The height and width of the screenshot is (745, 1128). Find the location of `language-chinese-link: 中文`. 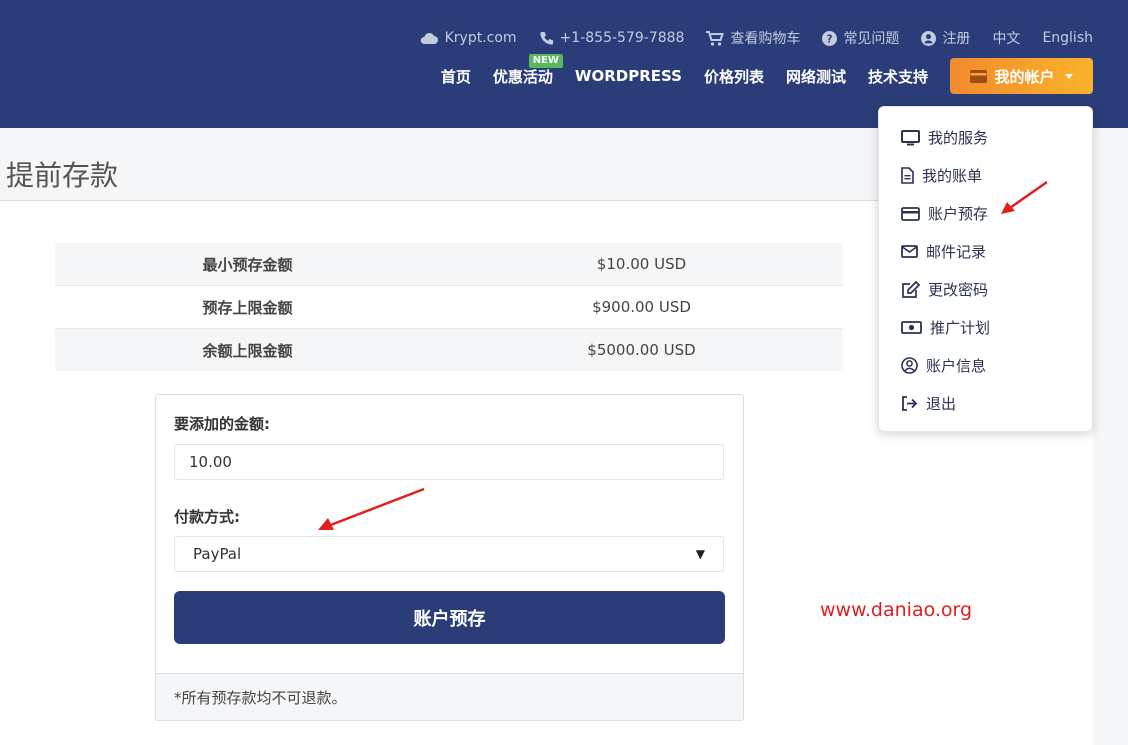

language-chinese-link: 中文 is located at coordinates (1006, 38).